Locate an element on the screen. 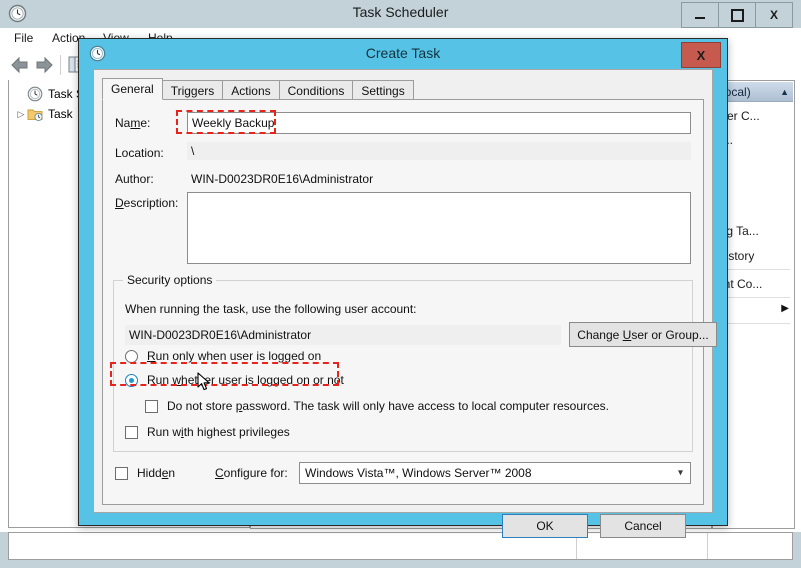 This screenshot has height=568, width=801. description-input is located at coordinates (439, 228).